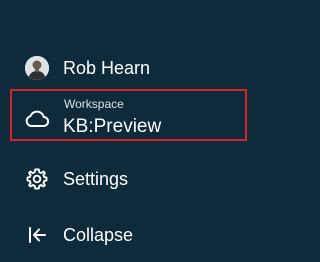 Image resolution: width=320 pixels, height=262 pixels. I want to click on user-profile-item: Rob Hearn, so click(130, 68).